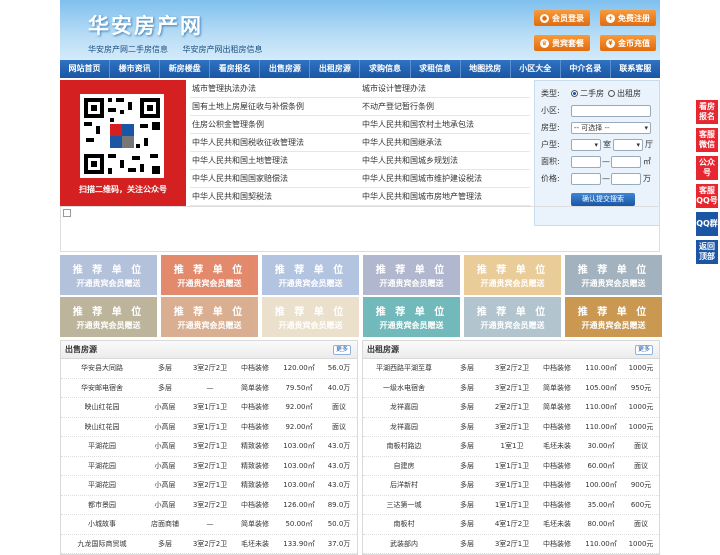 The image size is (720, 555). Describe the element at coordinates (628, 18) in the screenshot. I see `free-register-button: + 免费注册` at that location.